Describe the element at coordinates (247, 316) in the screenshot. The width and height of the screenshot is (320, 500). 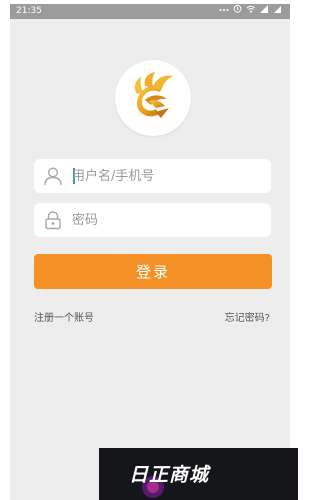
I see `forgot-password-link: 忘记密码?` at that location.